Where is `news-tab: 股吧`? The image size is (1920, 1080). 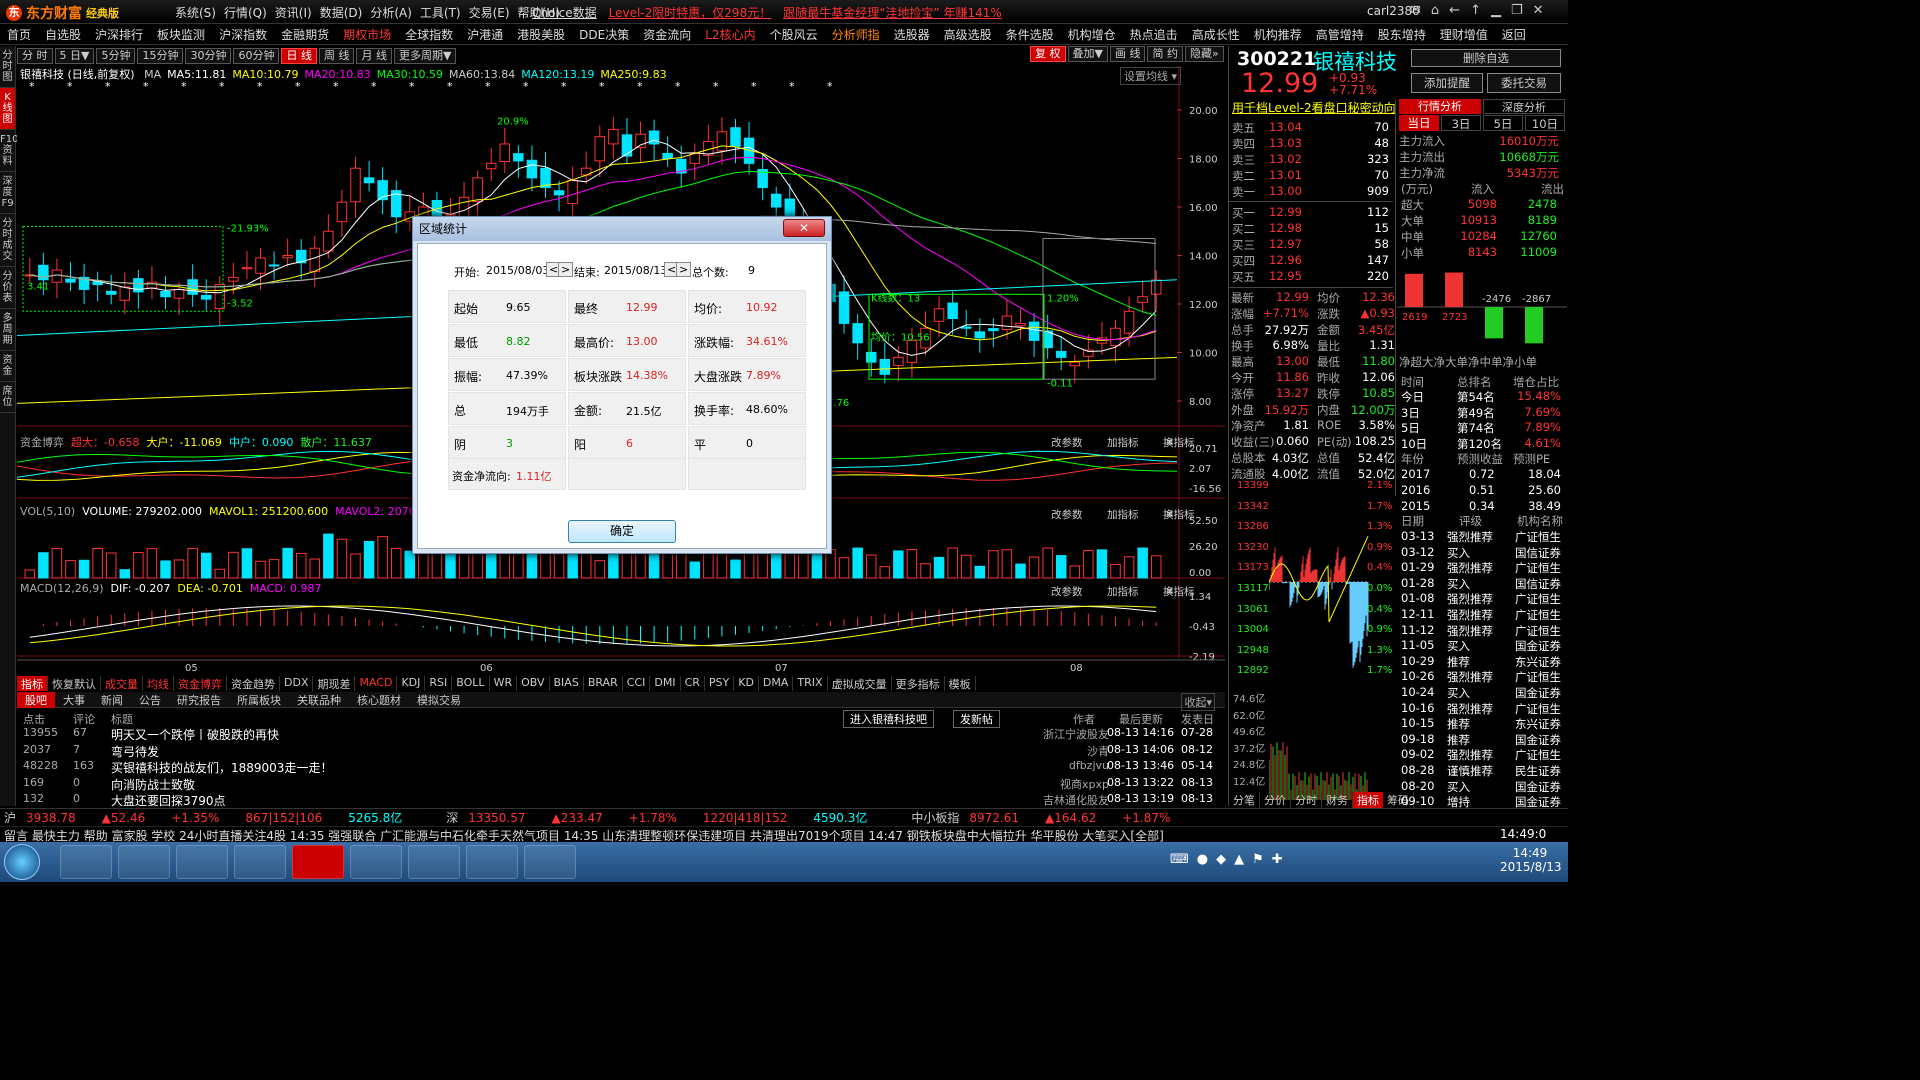
news-tab: 股吧 is located at coordinates (36, 699).